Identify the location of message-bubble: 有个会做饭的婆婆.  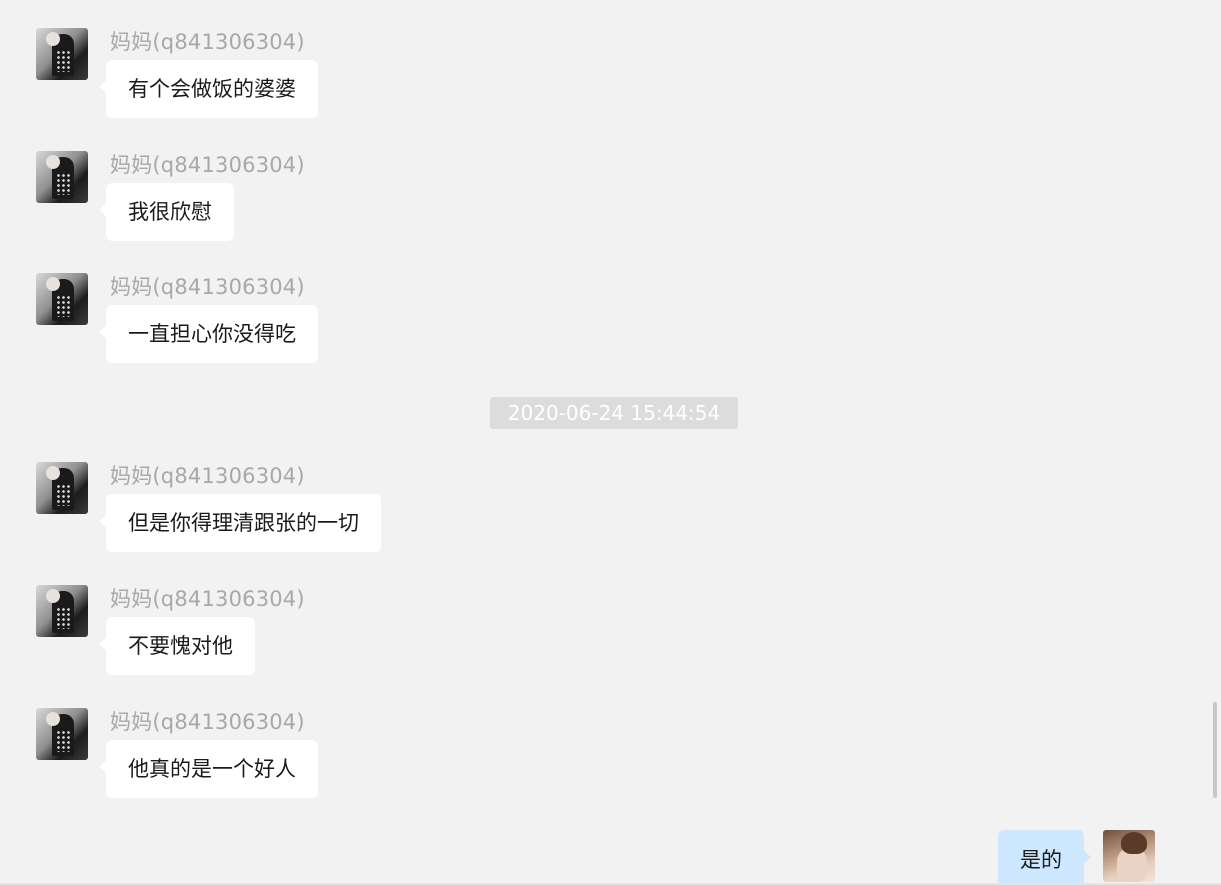
(208, 89).